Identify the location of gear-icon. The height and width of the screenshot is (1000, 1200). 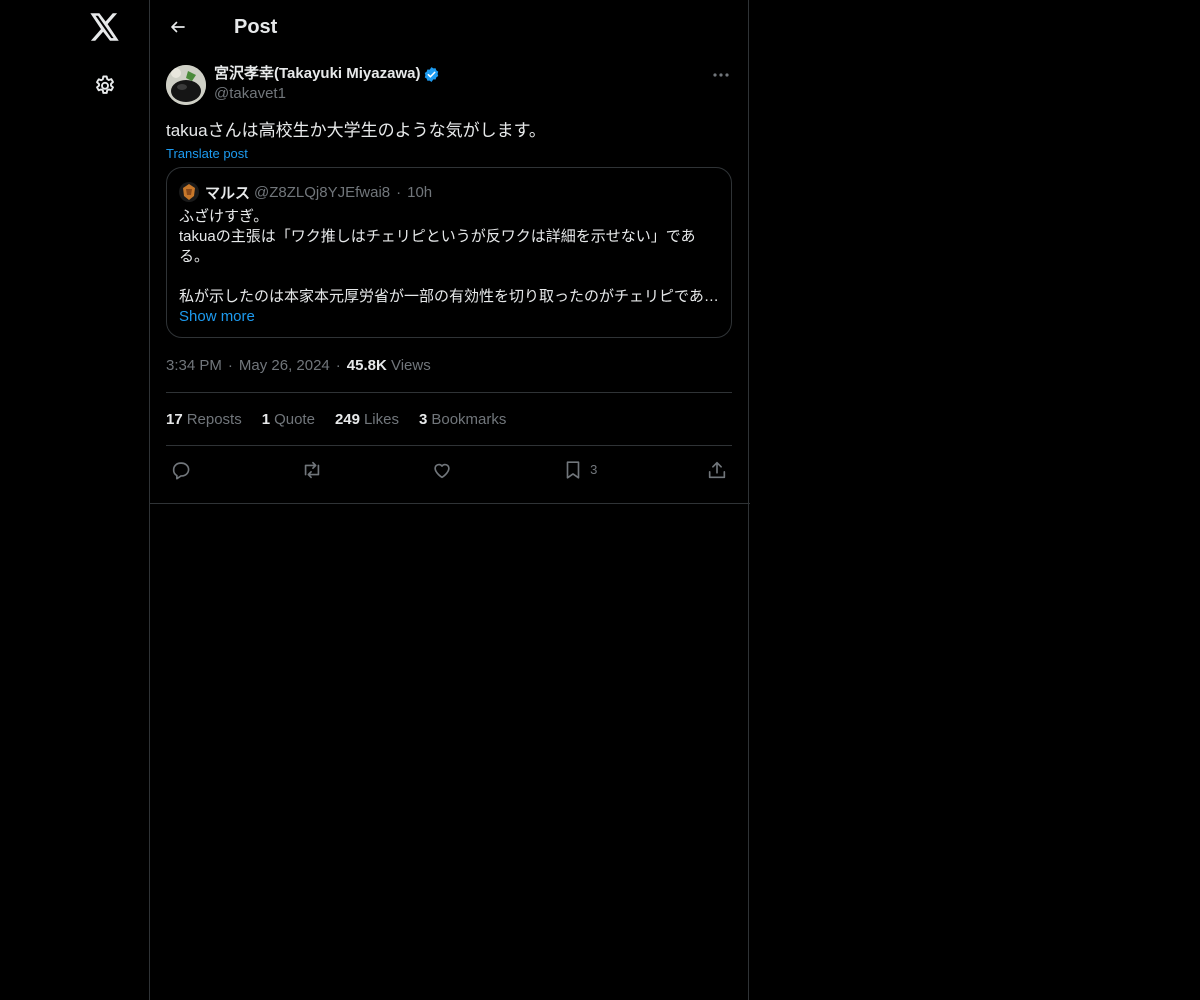
(105, 86).